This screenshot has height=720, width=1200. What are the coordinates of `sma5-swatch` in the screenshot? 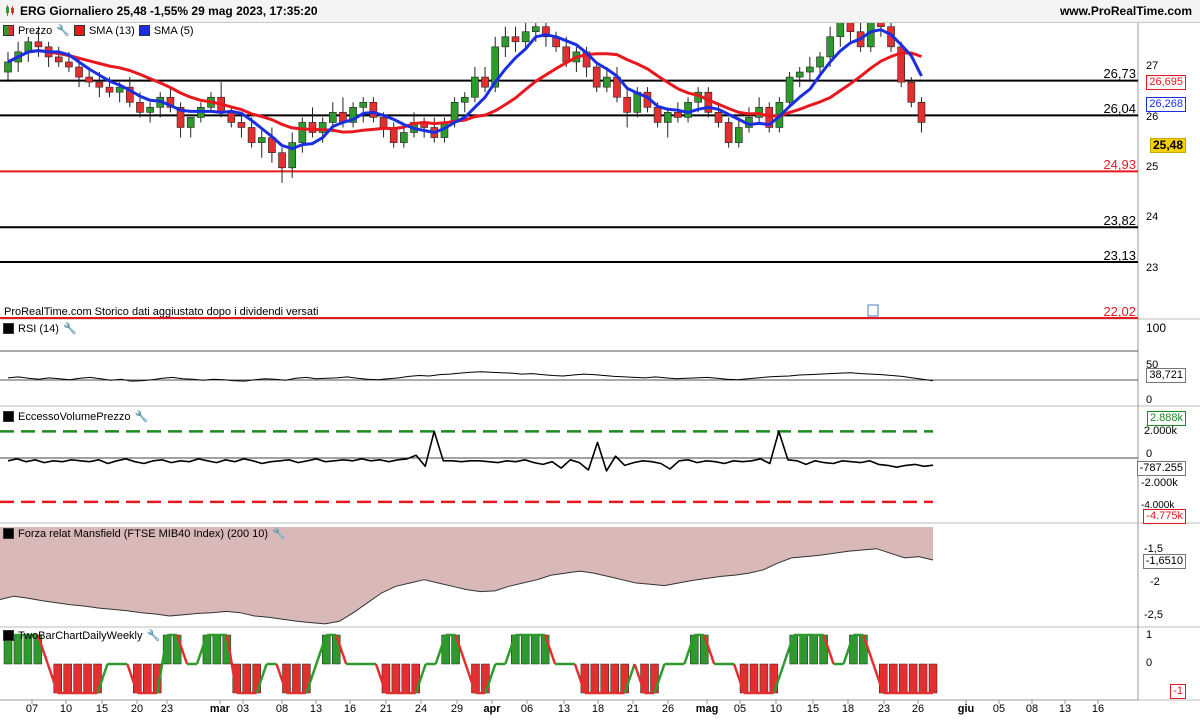 It's located at (144, 30).